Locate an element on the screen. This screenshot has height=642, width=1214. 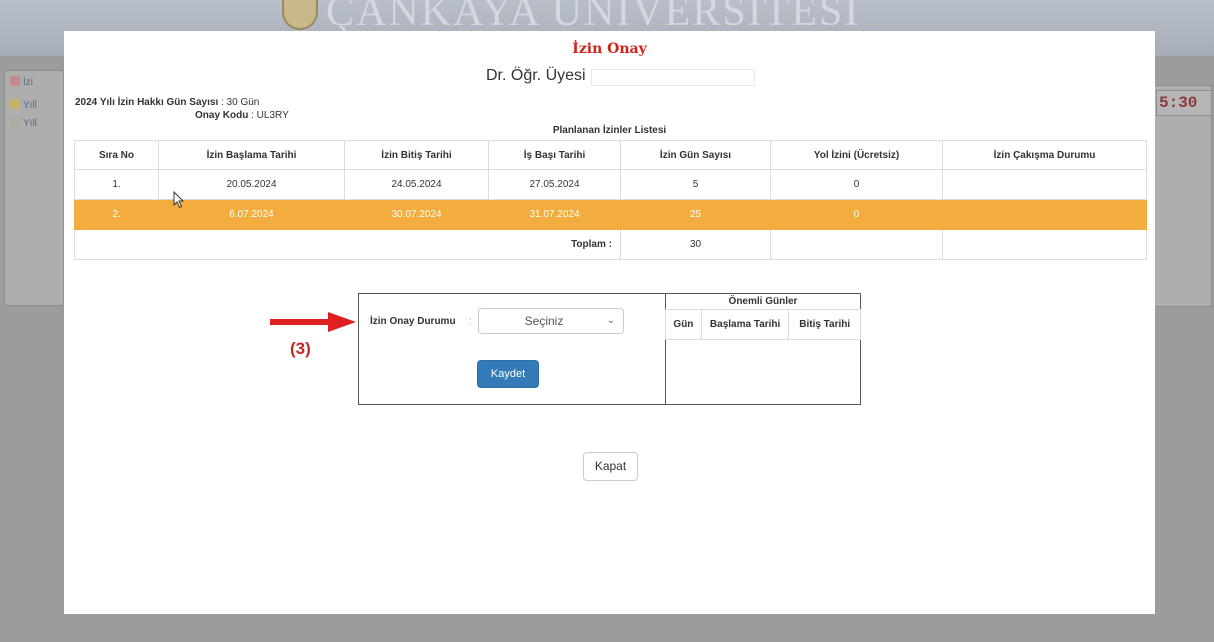
cell-end: 30.07.2024 is located at coordinates (416, 214).